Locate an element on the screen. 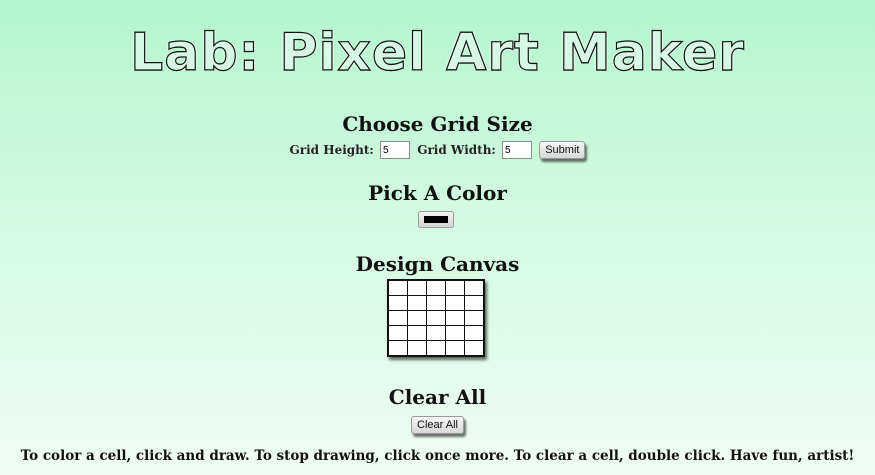 The width and height of the screenshot is (875, 475). grid-width-input is located at coordinates (517, 150).